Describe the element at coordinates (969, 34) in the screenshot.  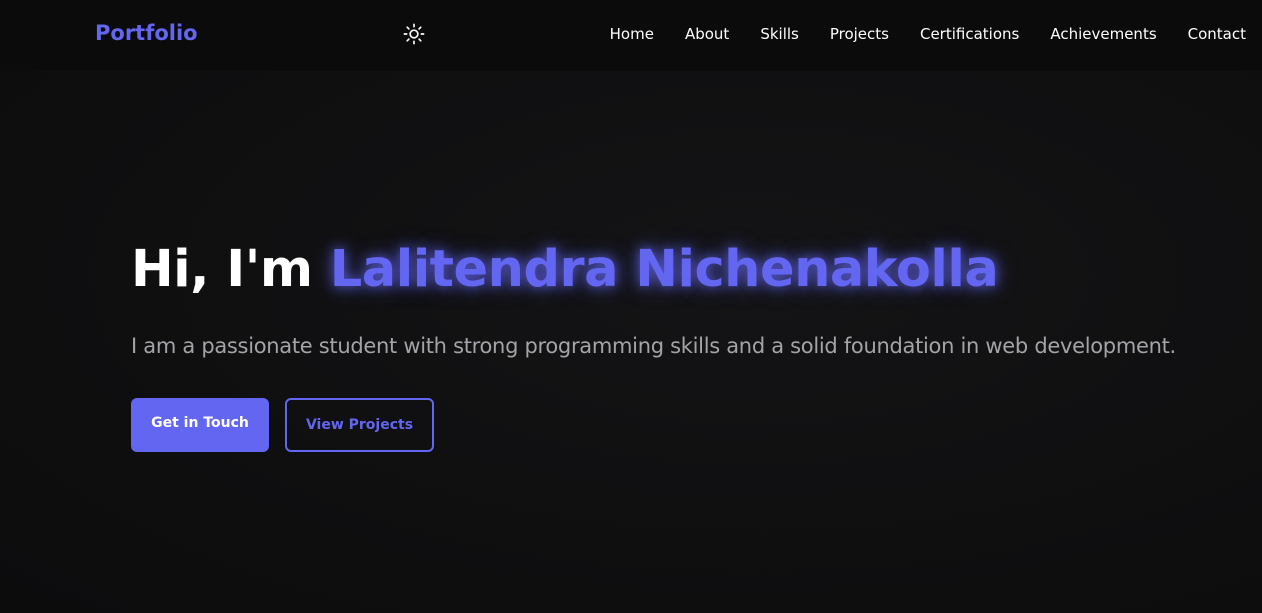
I see `nav-link-certifications: Certifications` at that location.